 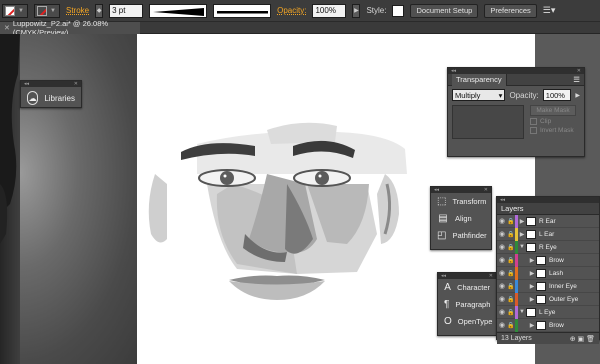 What do you see at coordinates (553, 110) in the screenshot?
I see `make-mask-button: Make Mask` at bounding box center [553, 110].